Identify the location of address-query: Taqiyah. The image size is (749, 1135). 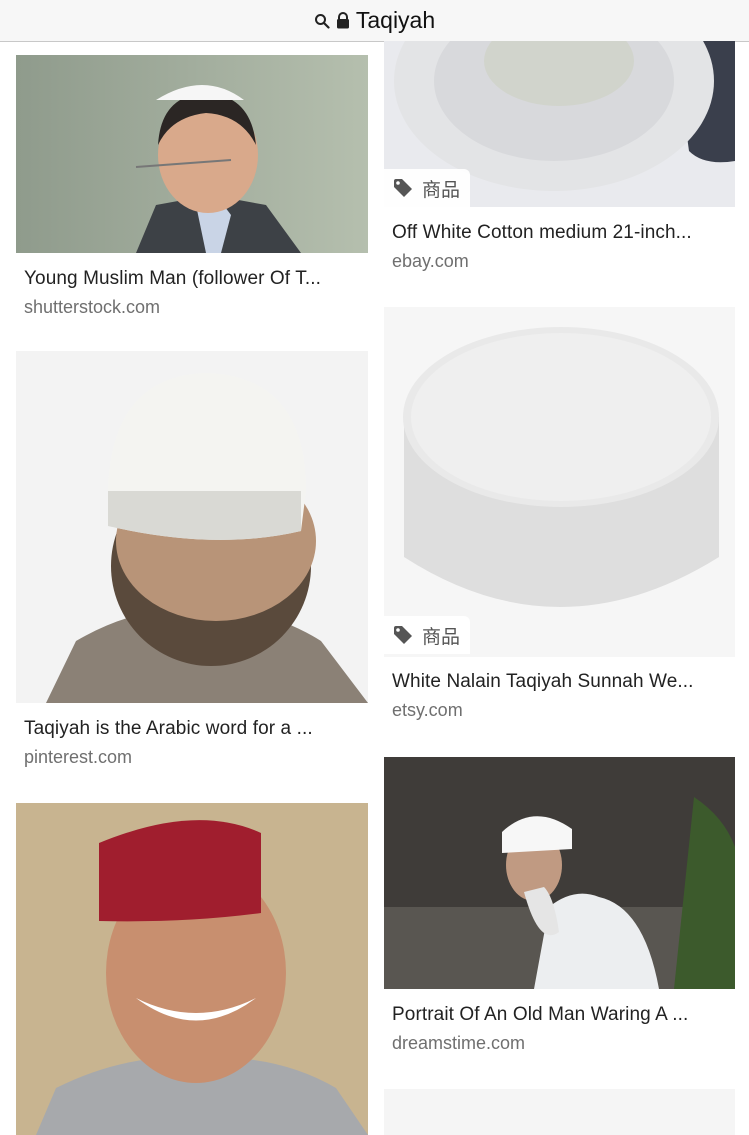
(395, 20).